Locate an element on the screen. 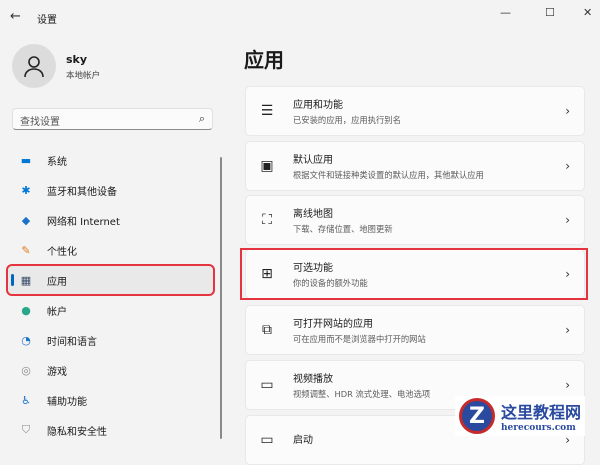 The height and width of the screenshot is (465, 600). card-subtitle: 下载、存储位置、地图更新 is located at coordinates (343, 229).